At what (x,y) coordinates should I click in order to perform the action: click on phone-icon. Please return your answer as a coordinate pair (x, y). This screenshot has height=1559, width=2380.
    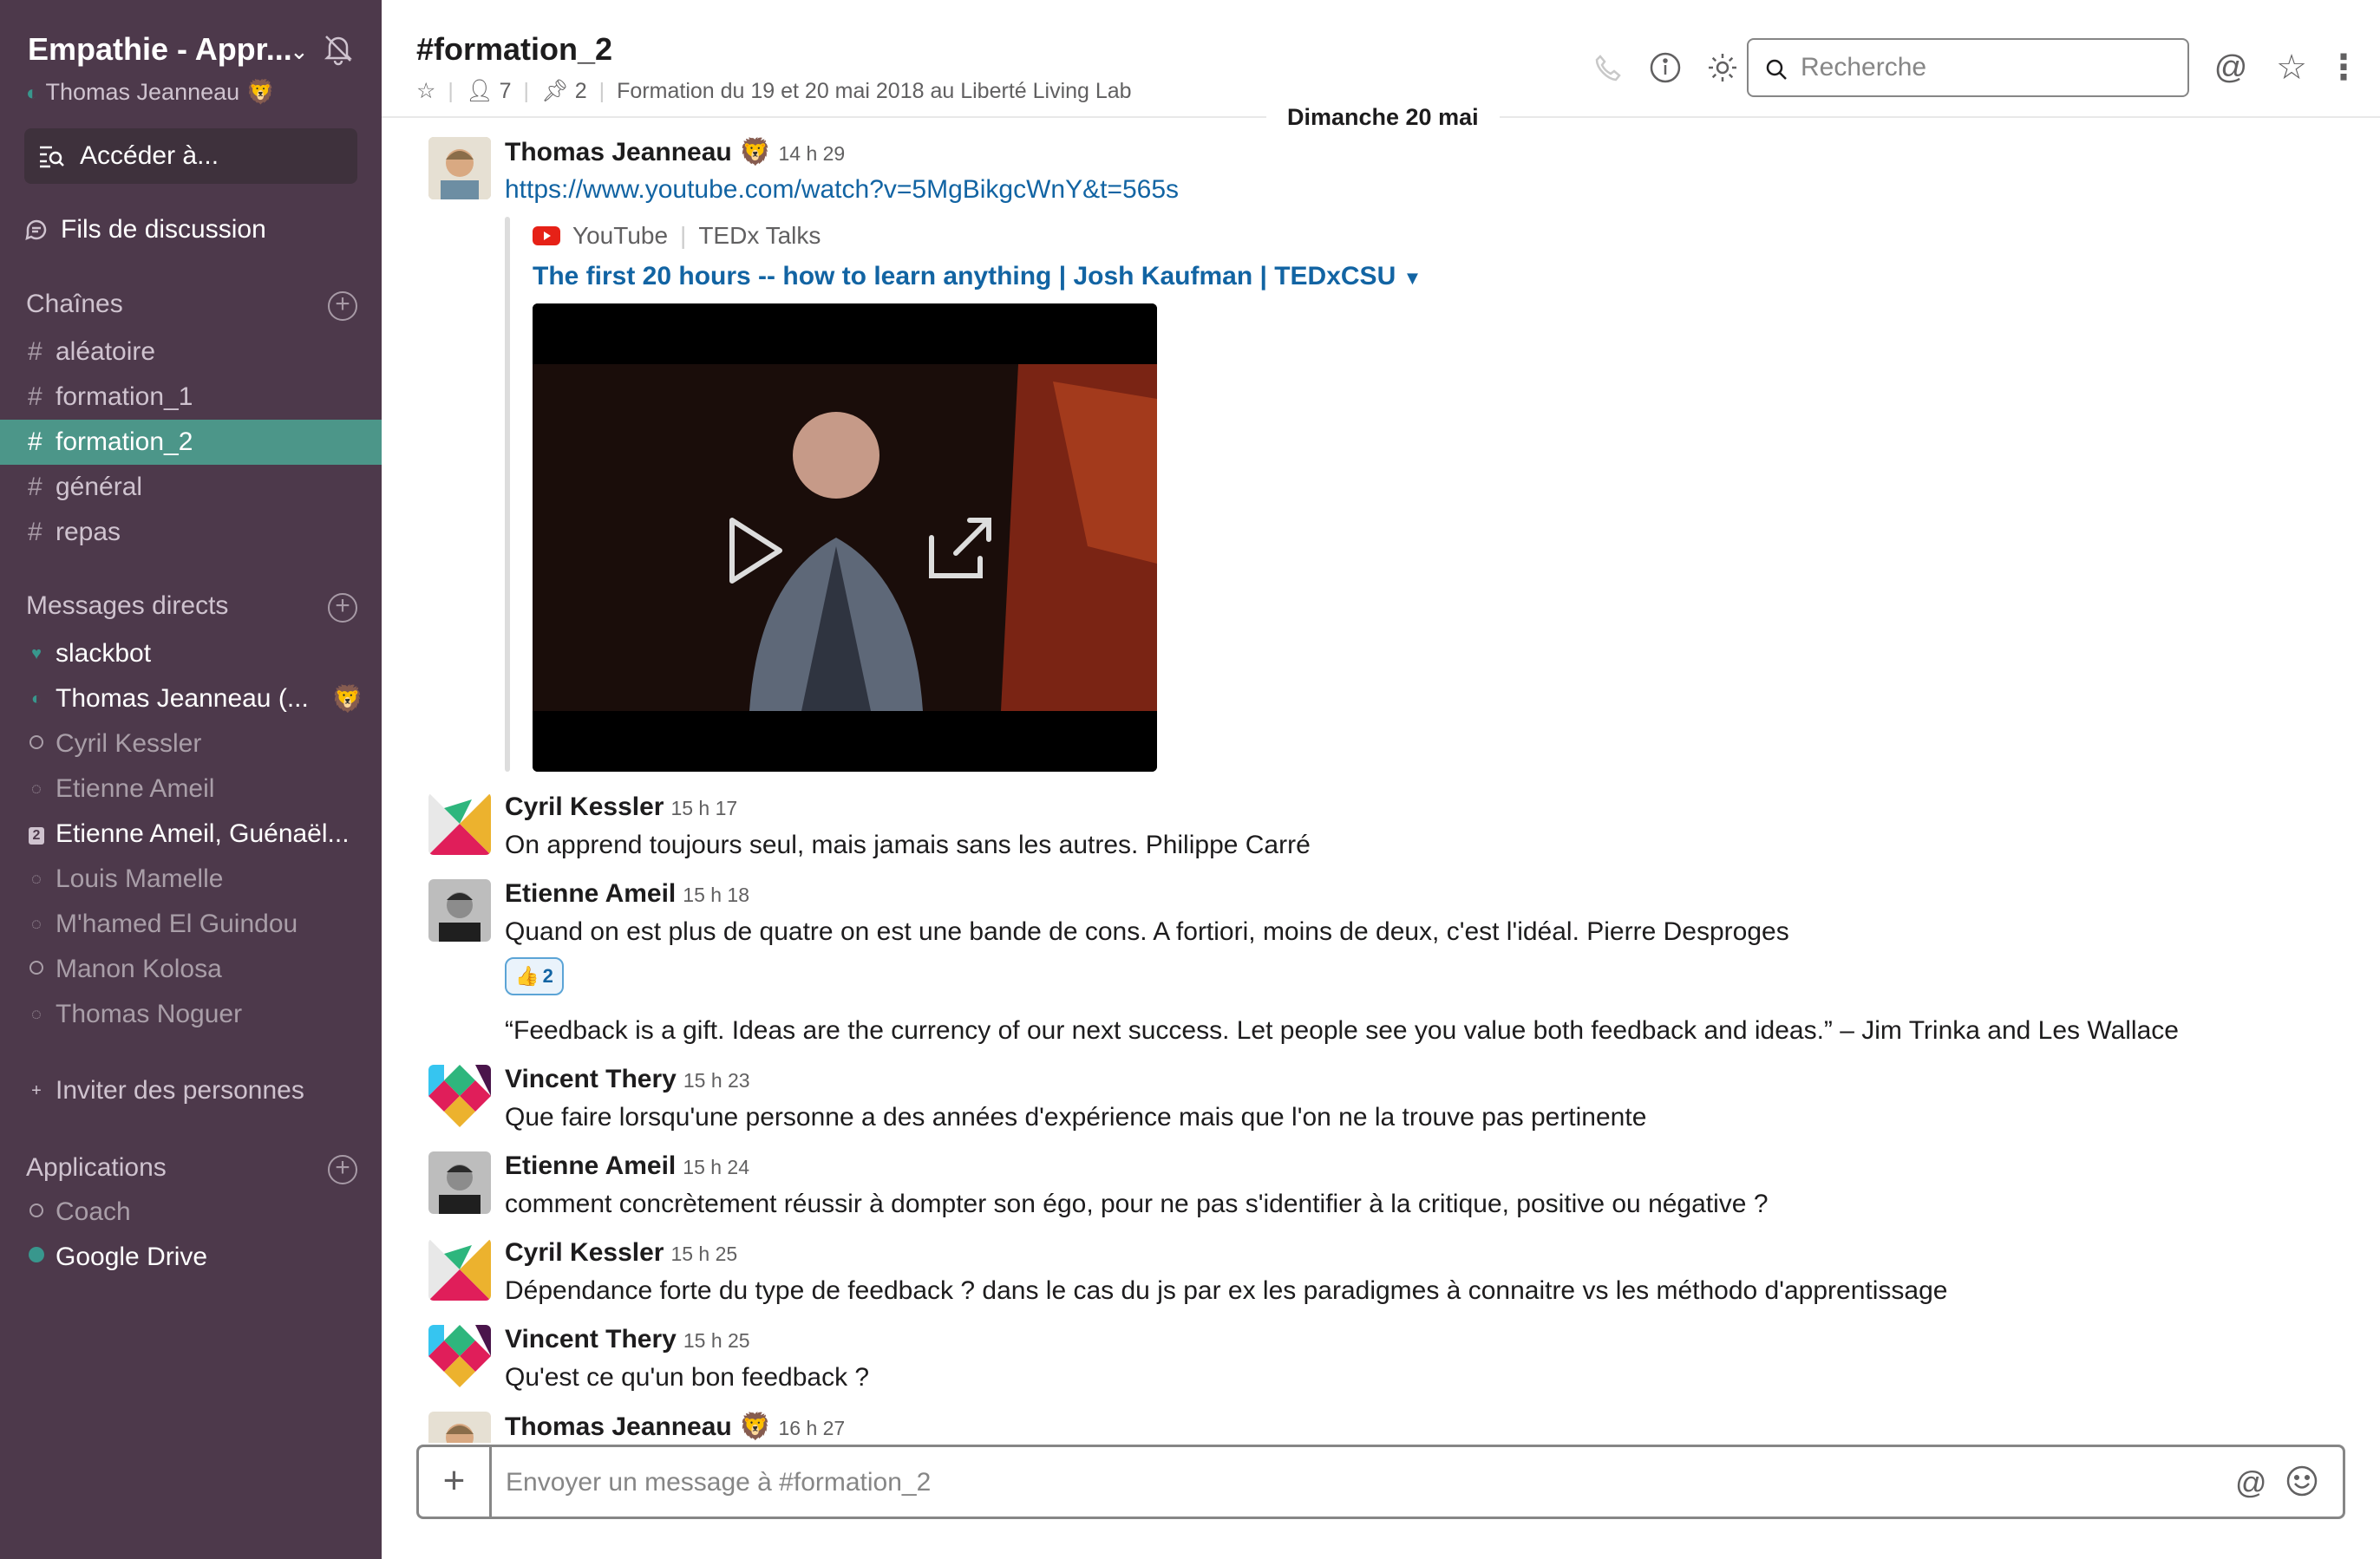
    Looking at the image, I should click on (1608, 67).